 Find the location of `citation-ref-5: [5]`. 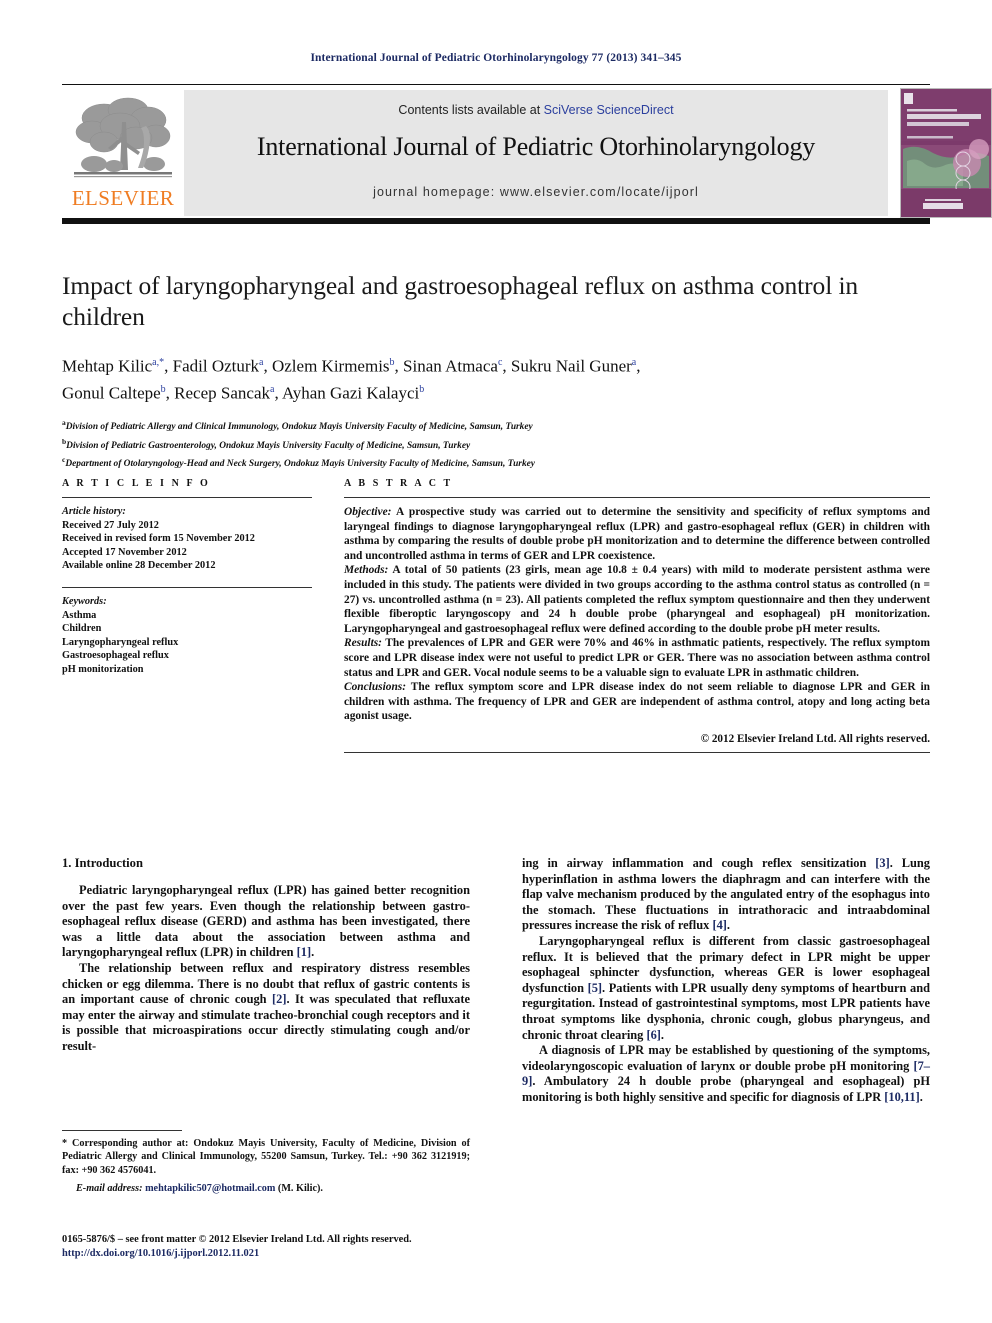

citation-ref-5: [5] is located at coordinates (595, 988).